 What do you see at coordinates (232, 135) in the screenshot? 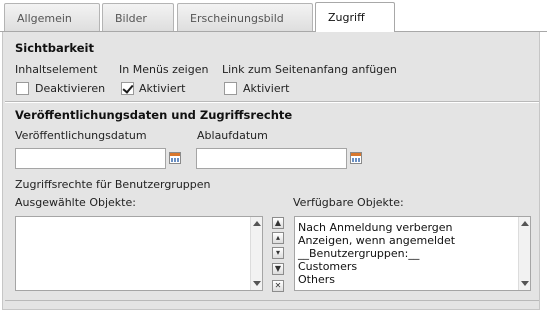
I see `expiry-date-label: Ablaufdatum` at bounding box center [232, 135].